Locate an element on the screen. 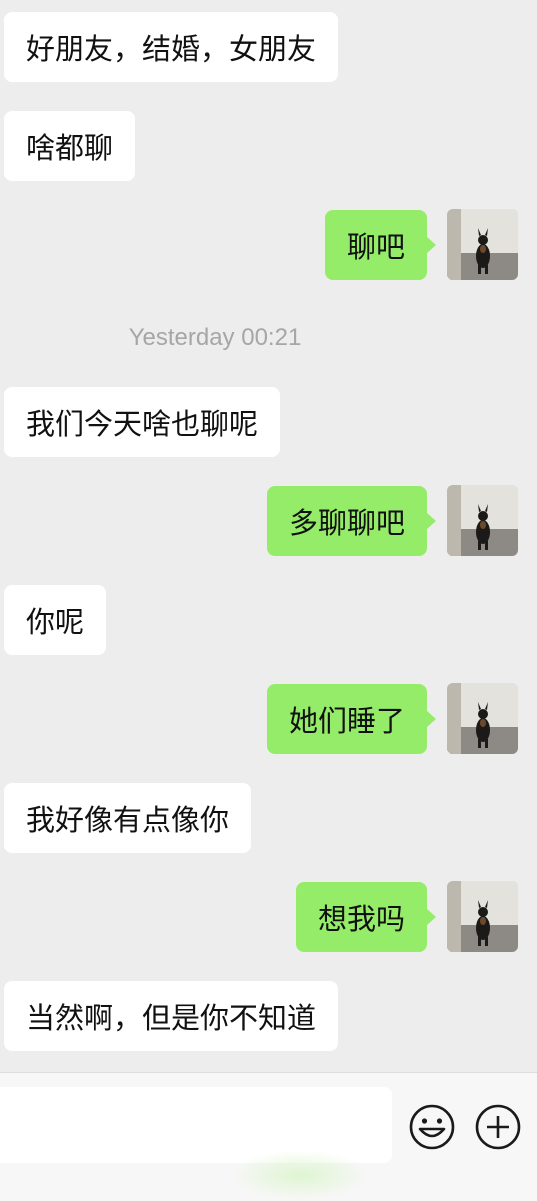  message-bubble: 你呢 is located at coordinates (55, 620).